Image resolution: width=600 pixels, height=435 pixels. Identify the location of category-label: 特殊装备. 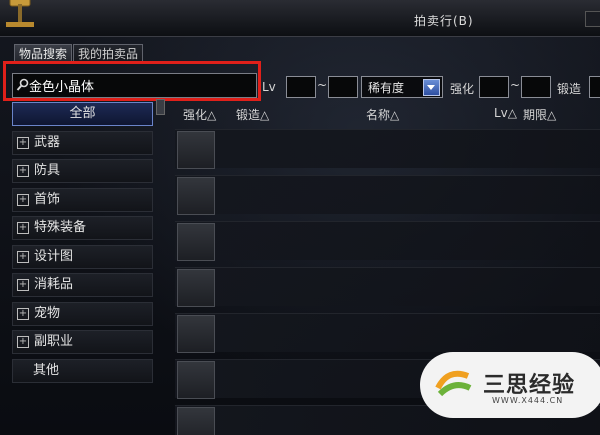
(60, 227).